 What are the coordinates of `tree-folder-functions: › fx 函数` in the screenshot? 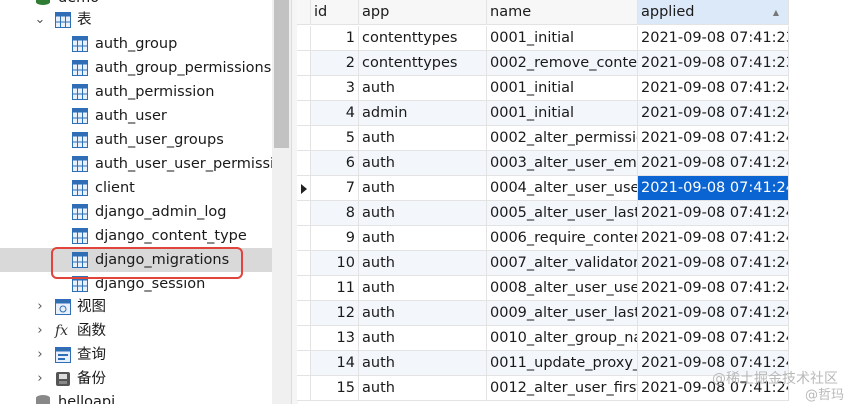 It's located at (140, 331).